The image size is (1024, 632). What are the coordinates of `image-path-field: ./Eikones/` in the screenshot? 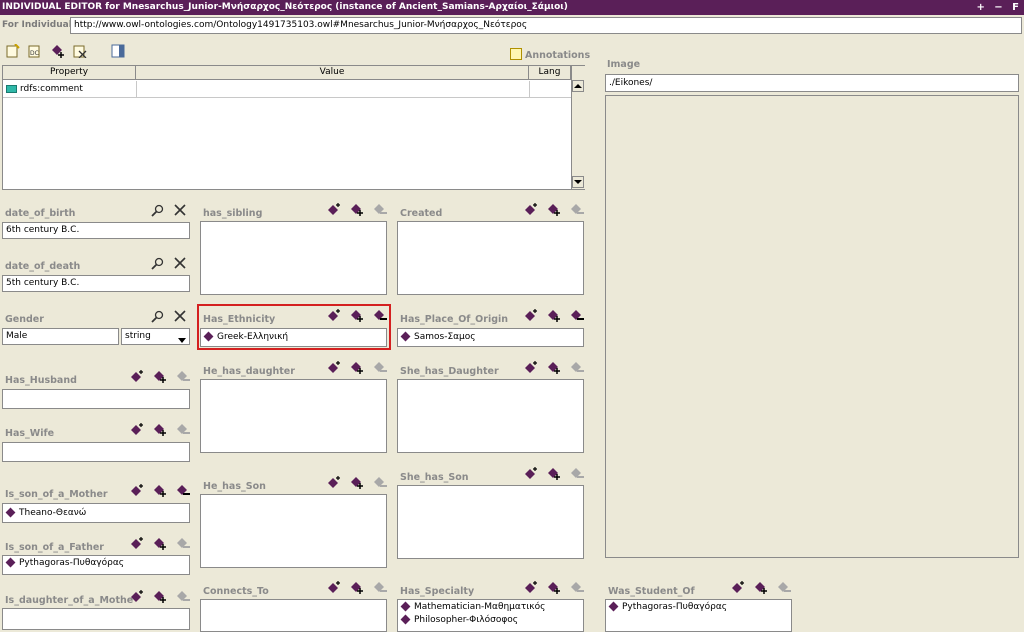 It's located at (812, 83).